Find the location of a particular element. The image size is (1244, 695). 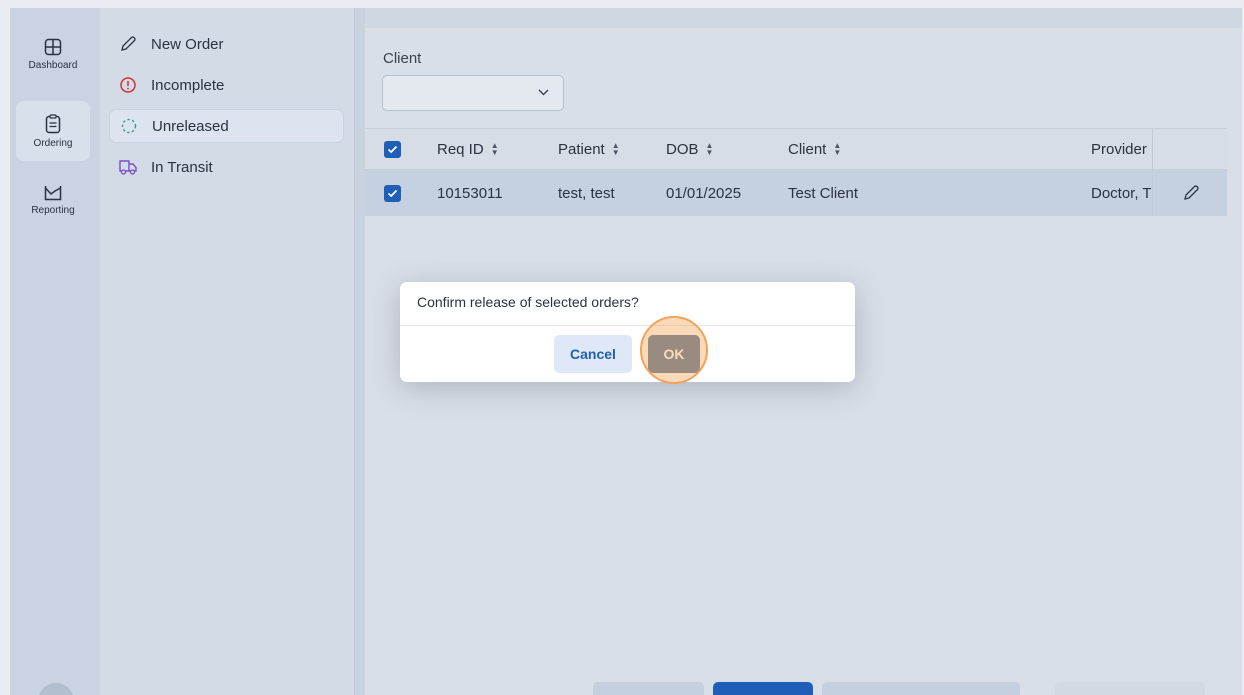

row-checkbox is located at coordinates (392, 193).